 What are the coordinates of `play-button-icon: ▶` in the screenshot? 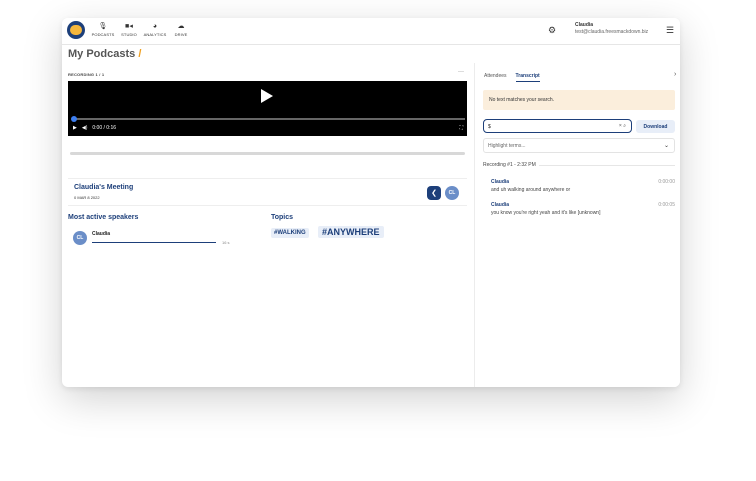 It's located at (75, 128).